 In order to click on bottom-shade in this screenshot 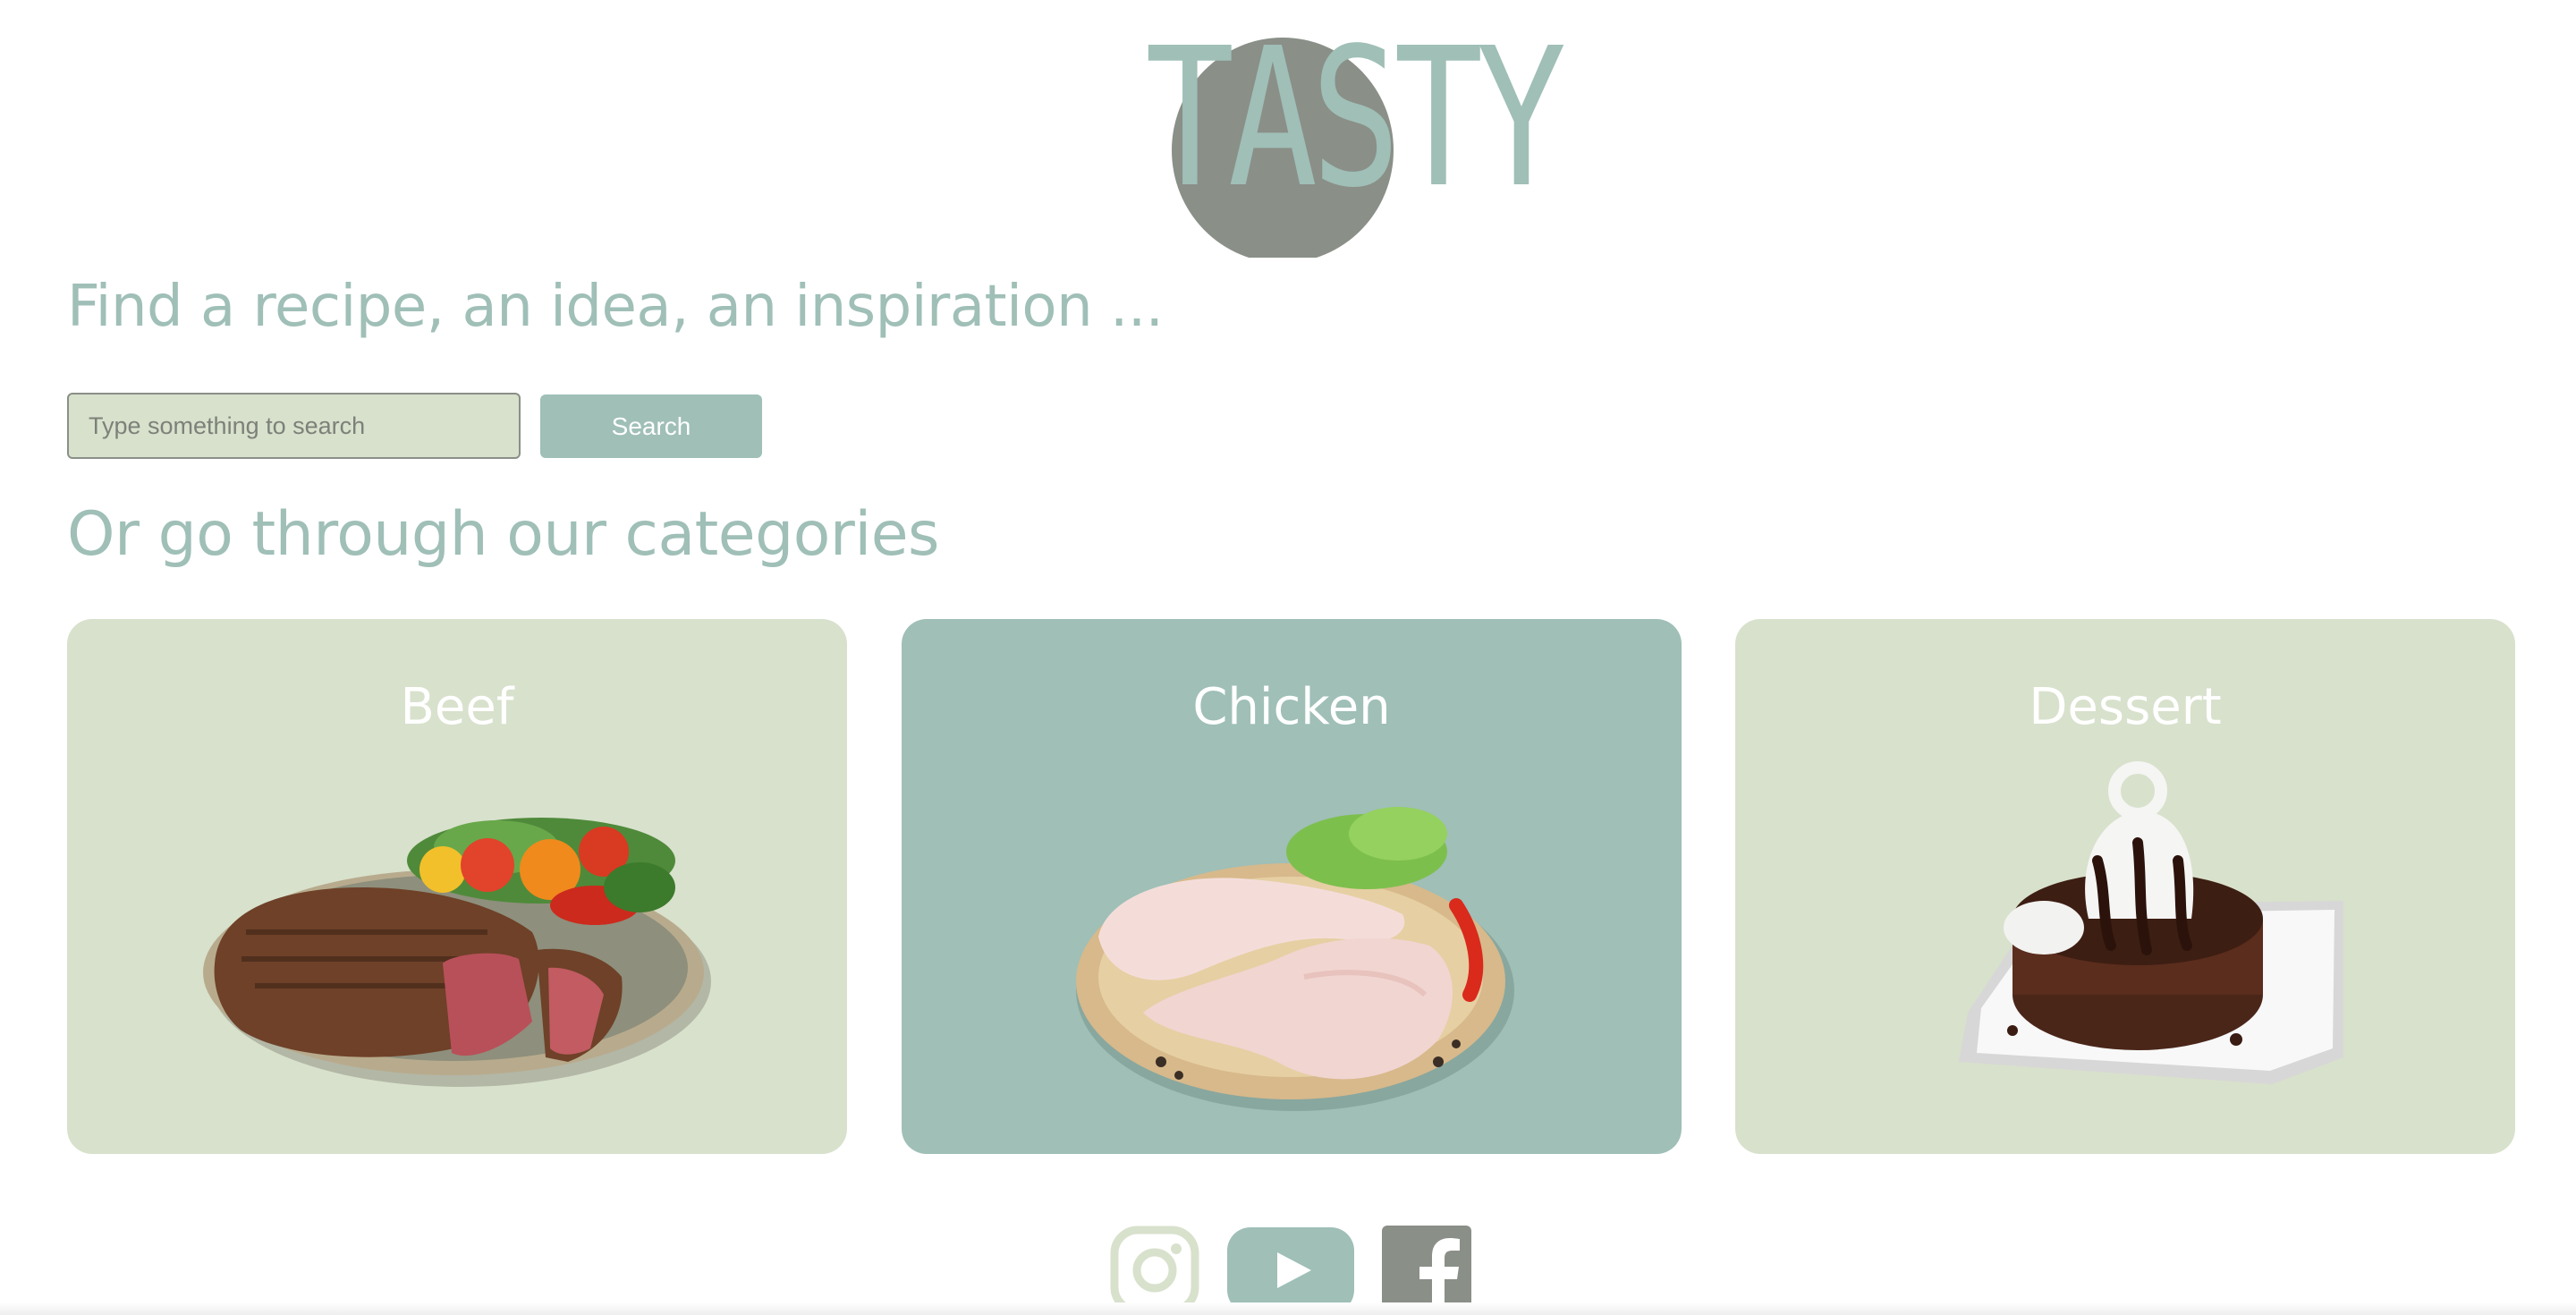, I will do `click(1288, 1308)`.